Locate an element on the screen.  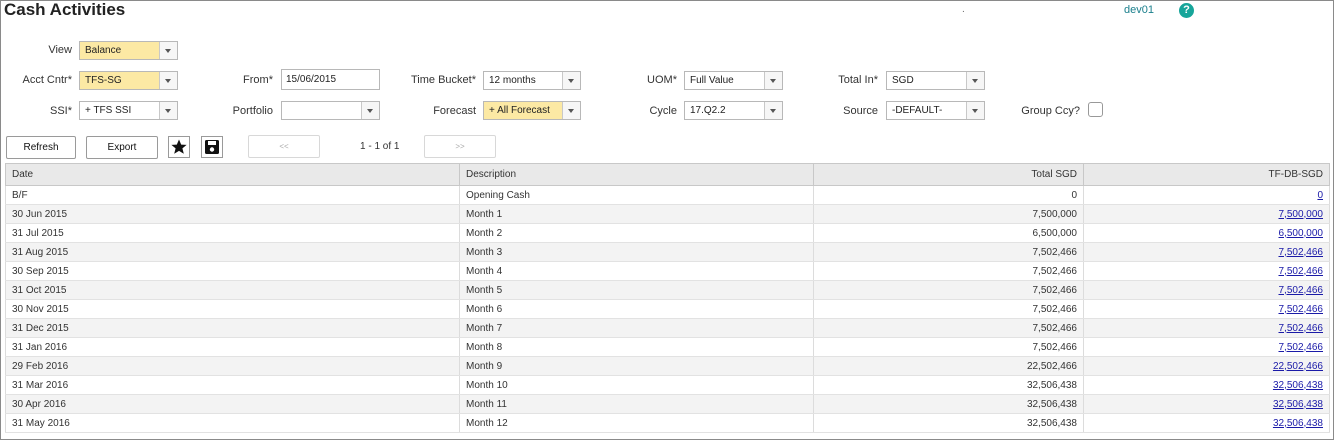
group-ccy-label: Group Ccy? is located at coordinates (1050, 111).